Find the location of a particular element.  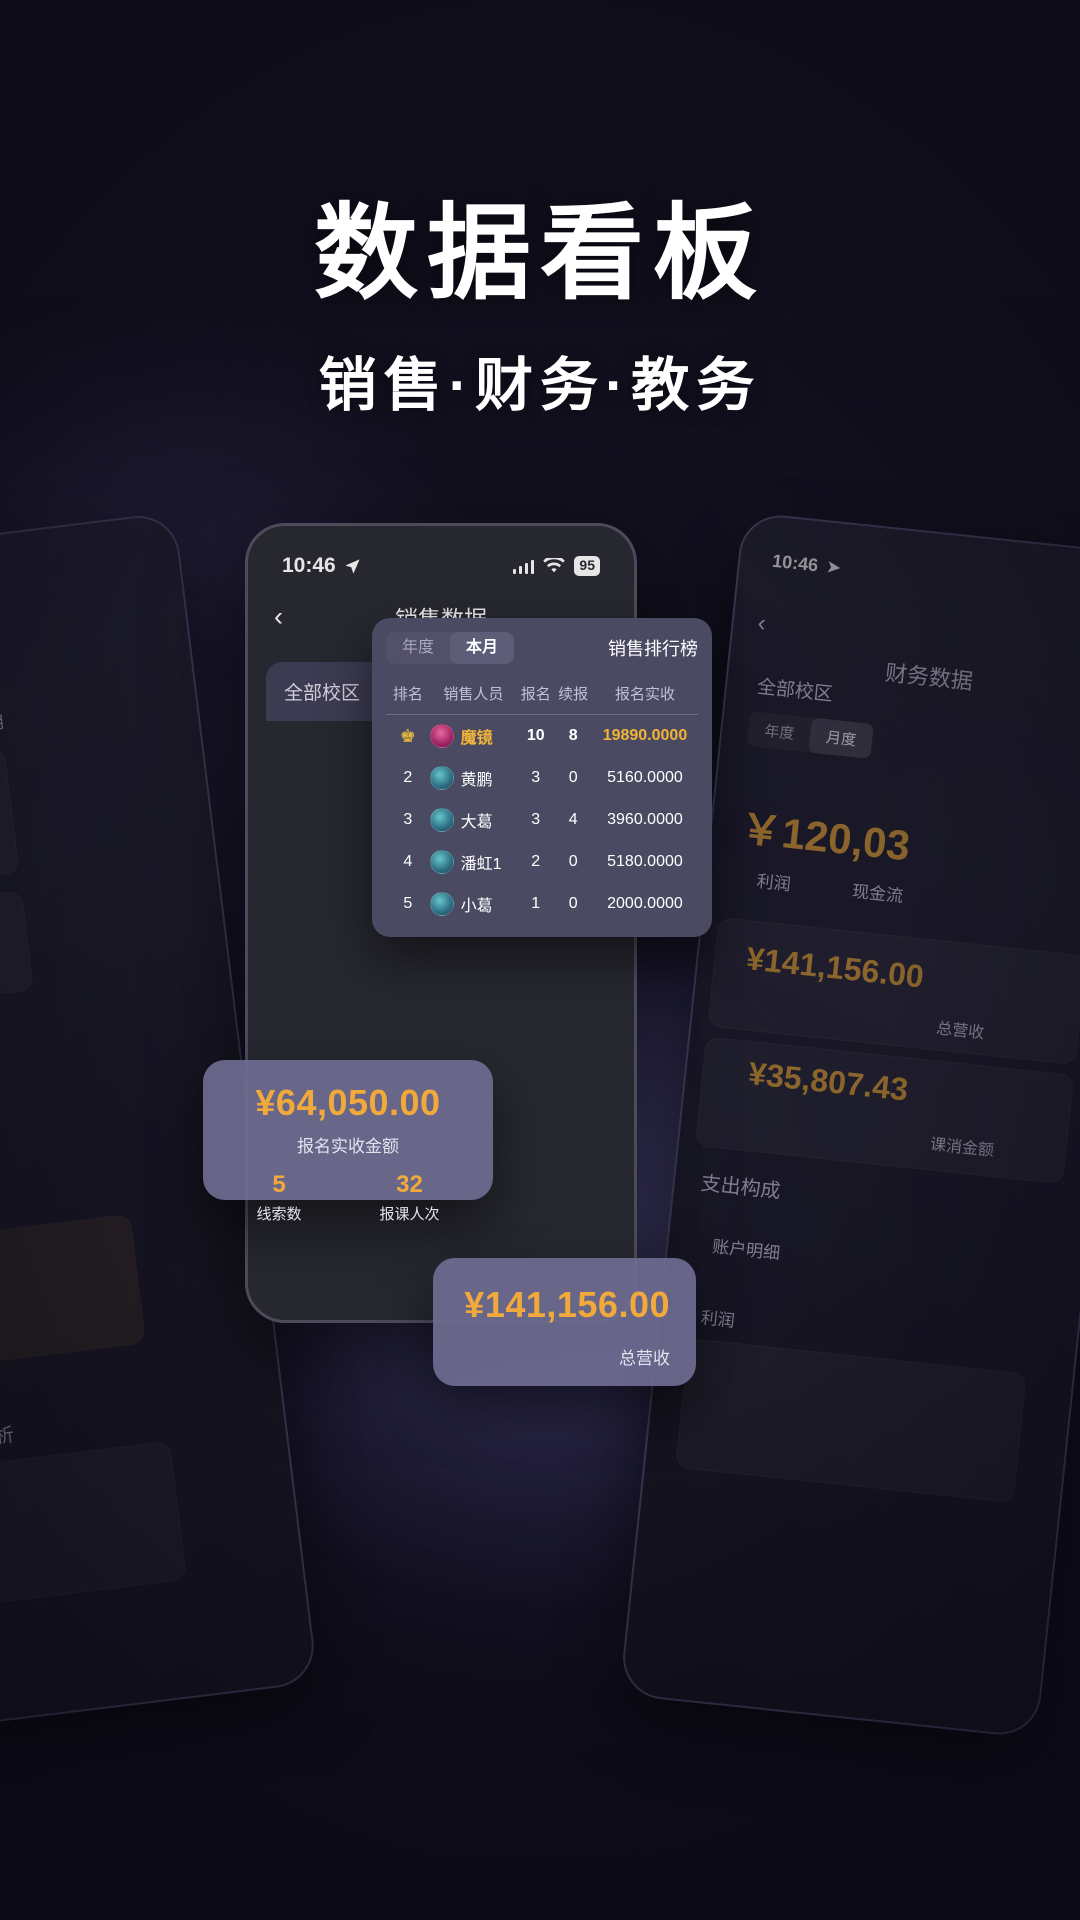

ranking-period-tabs: 年度 本月 is located at coordinates (450, 648).